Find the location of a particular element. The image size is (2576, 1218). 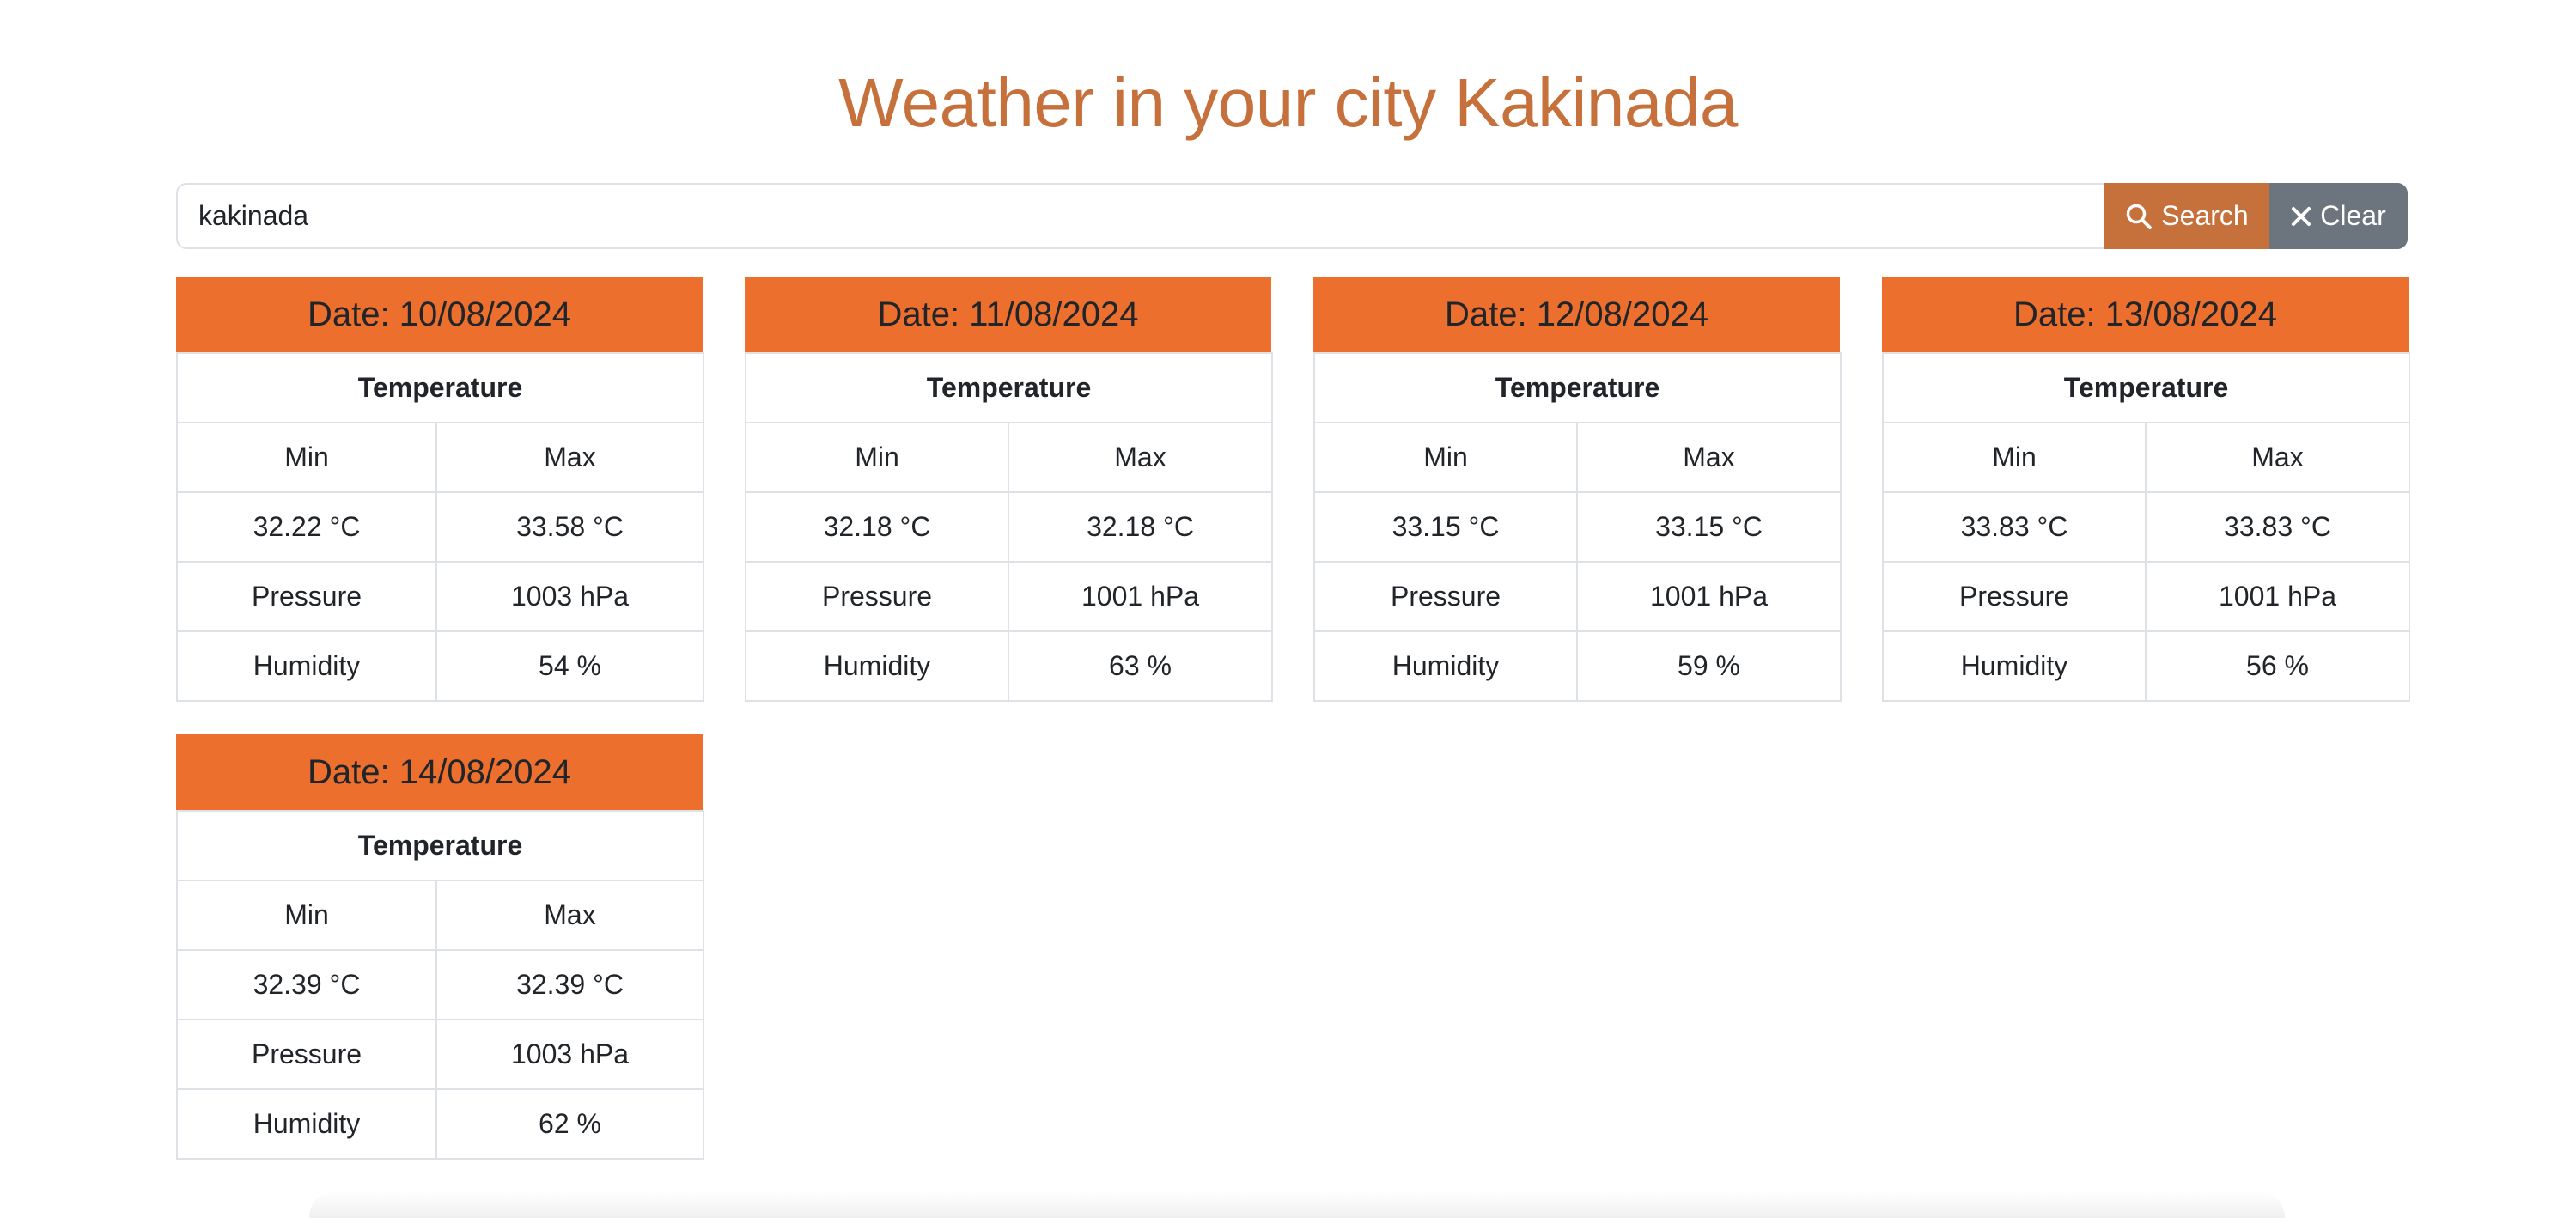

clear-button: Clear is located at coordinates (2338, 216).